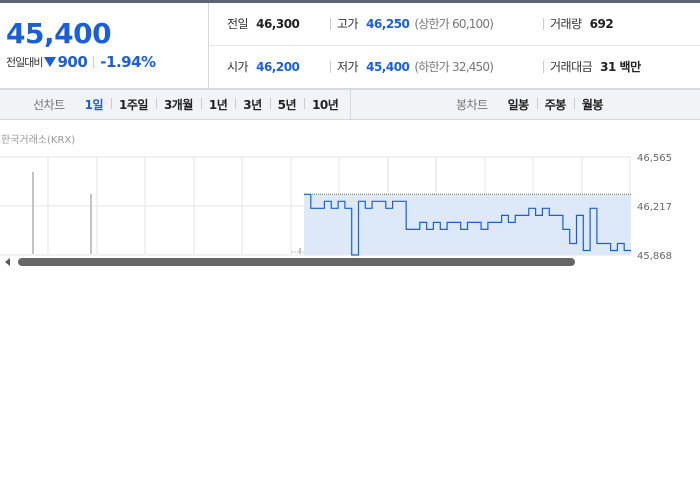  Describe the element at coordinates (461, 224) in the screenshot. I see `price-area` at that location.